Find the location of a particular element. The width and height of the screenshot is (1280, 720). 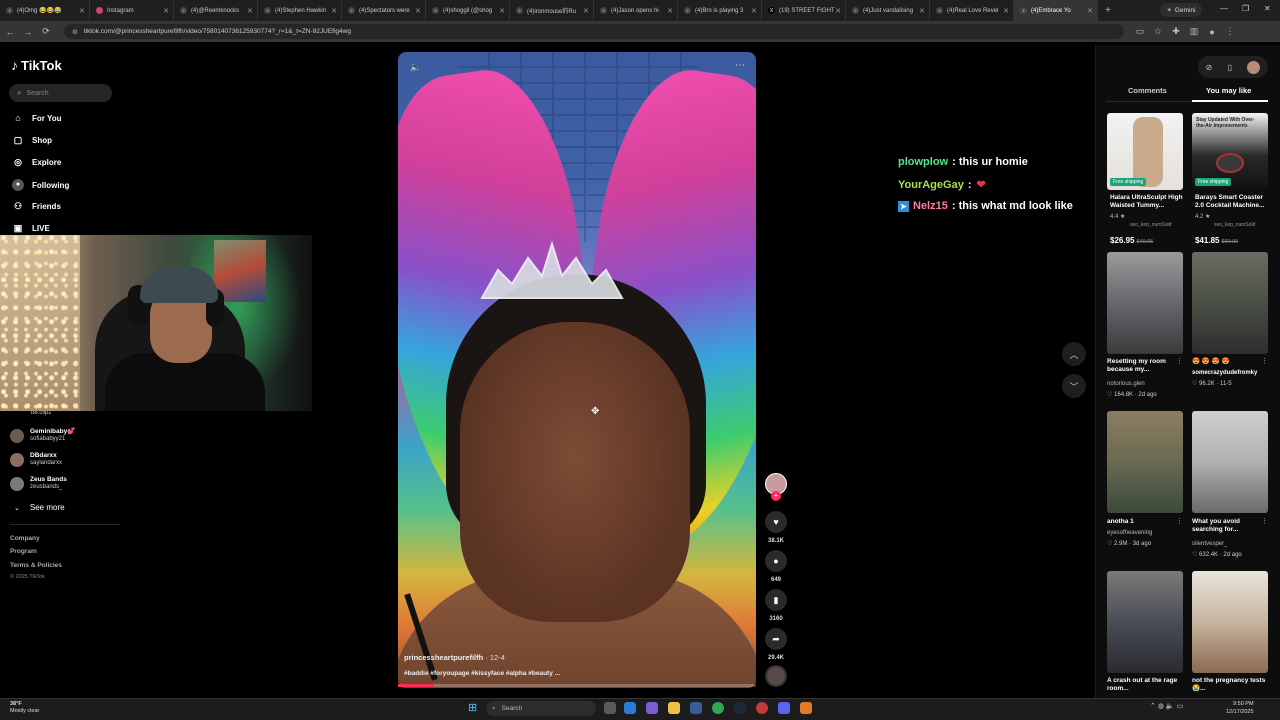

video-card-title: anotha 1 is located at coordinates (1145, 522).